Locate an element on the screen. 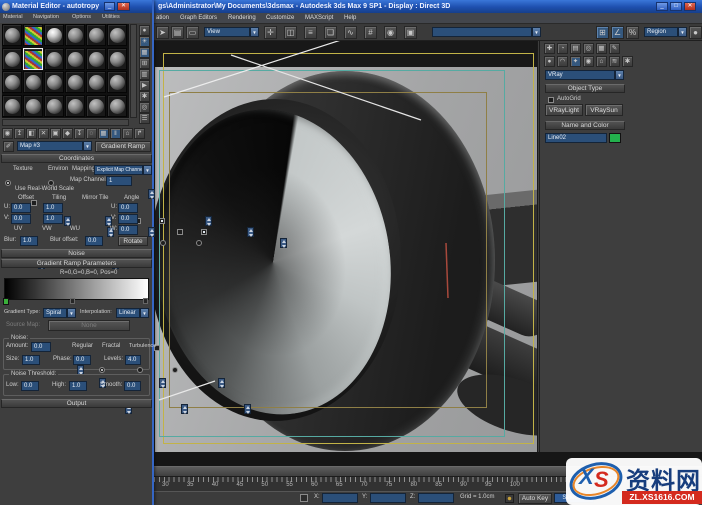 This screenshot has width=702, height=505. w-angle-field: 0.0 is located at coordinates (128, 230).